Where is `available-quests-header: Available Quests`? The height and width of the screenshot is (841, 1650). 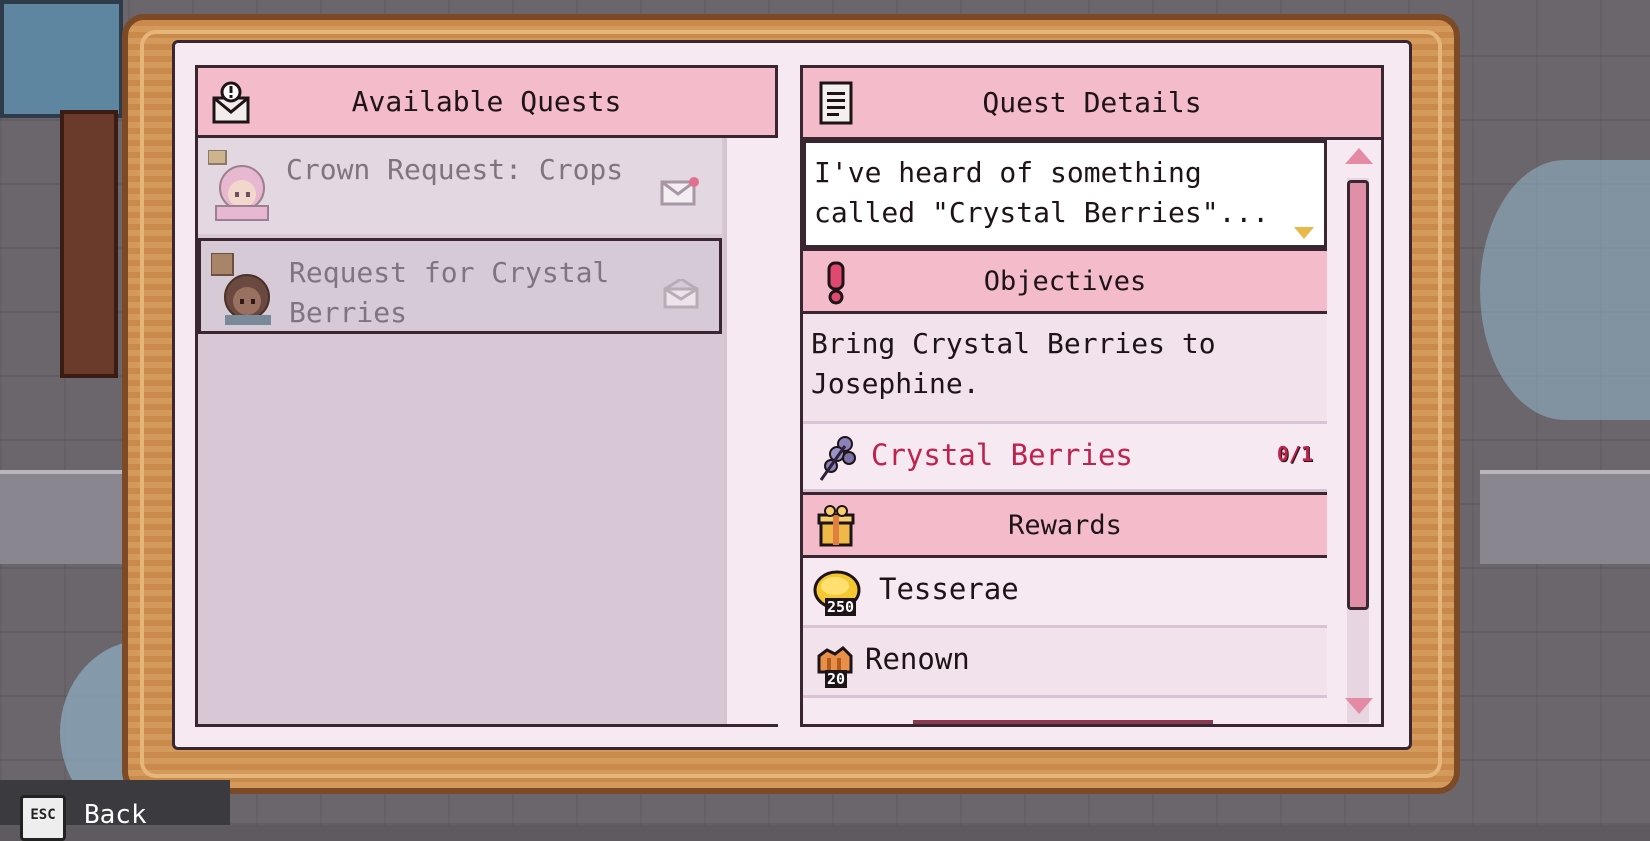
available-quests-header: Available Quests is located at coordinates (486, 103).